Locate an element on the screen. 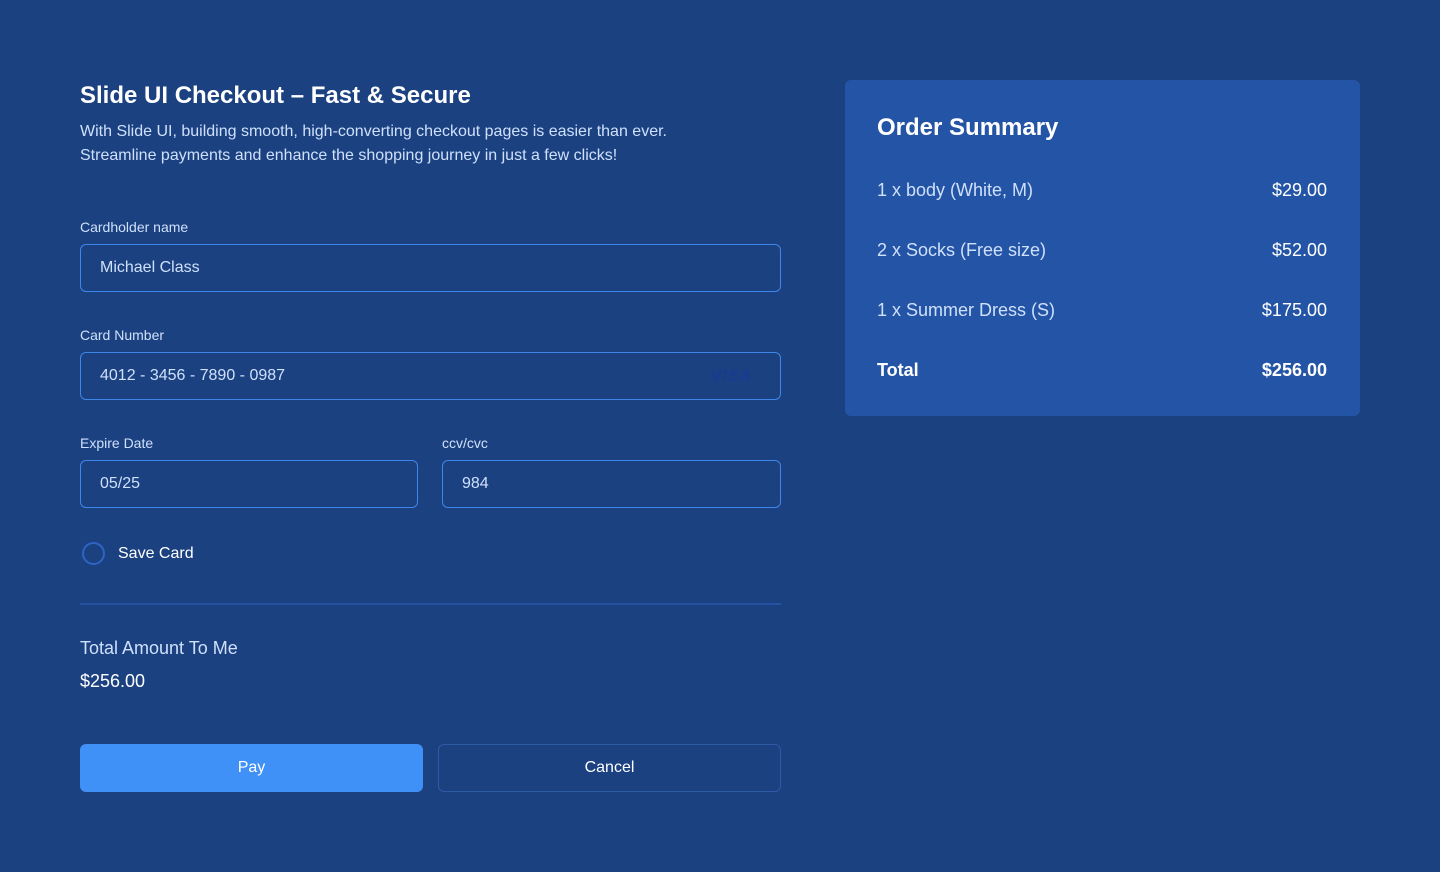 This screenshot has height=872, width=1440. card-number-value: 4012 - 3456 - 7890 - 0987 is located at coordinates (193, 375).